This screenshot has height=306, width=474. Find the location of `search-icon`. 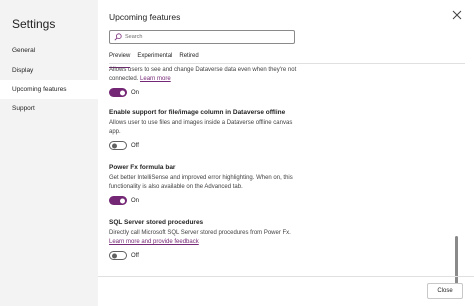

search-icon is located at coordinates (118, 37).